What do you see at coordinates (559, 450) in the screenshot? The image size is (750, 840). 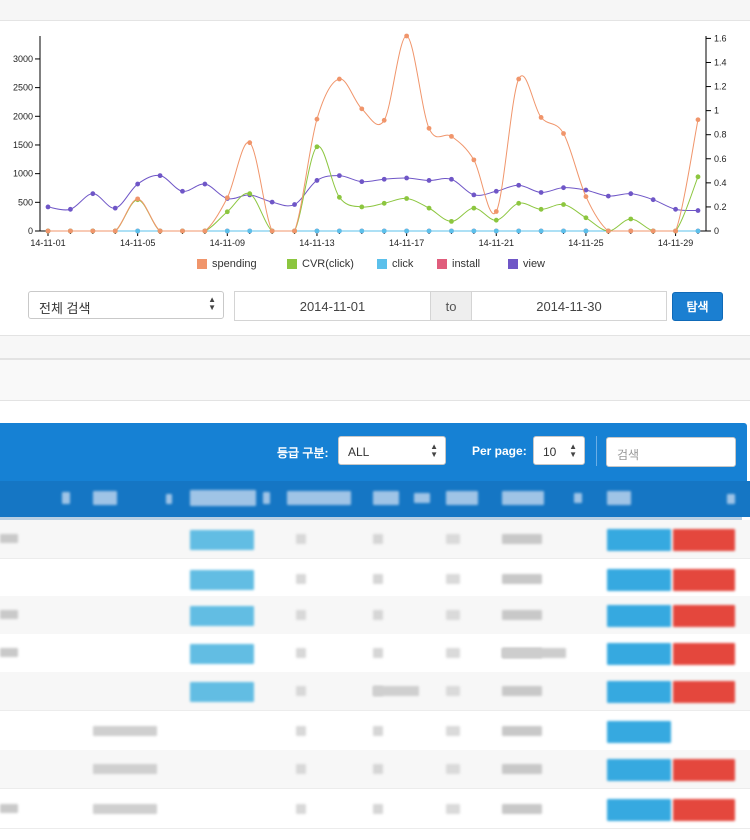 I see `per-page-select: 10 ▲ ▼` at bounding box center [559, 450].